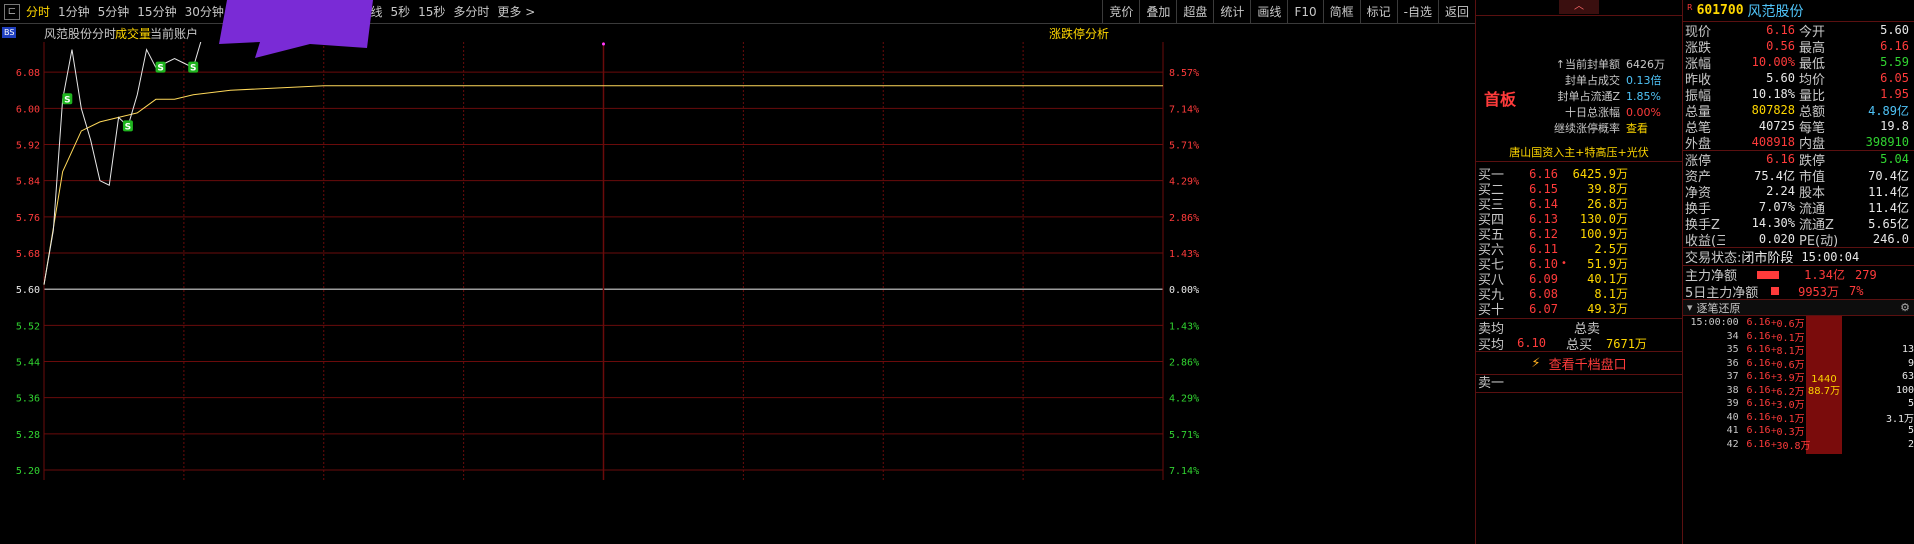  Describe the element at coordinates (1652, 128) in the screenshot. I see `limit-stat-value: 查看` at that location.